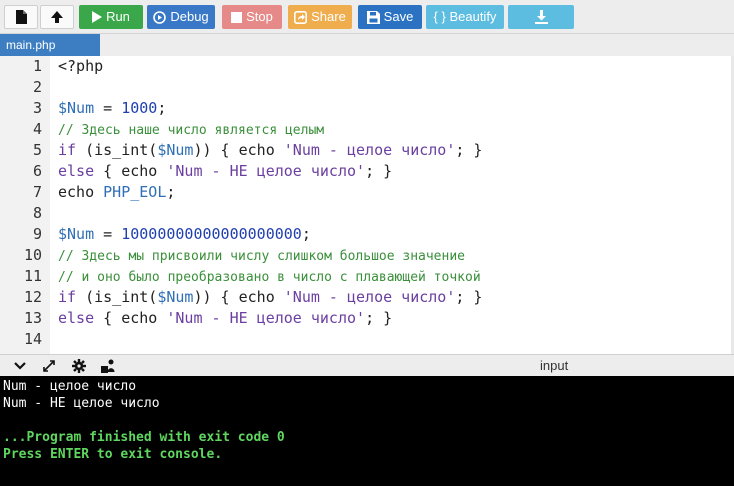 The height and width of the screenshot is (486, 734). Describe the element at coordinates (237, 17) in the screenshot. I see `stop-icon` at that location.